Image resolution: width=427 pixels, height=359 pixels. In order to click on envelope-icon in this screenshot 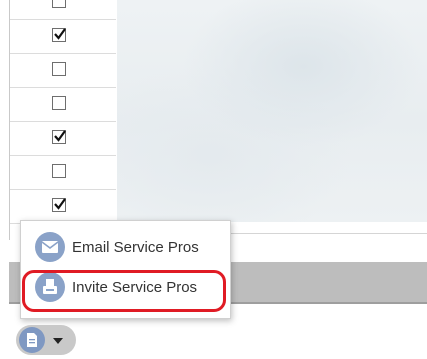, I will do `click(50, 247)`.